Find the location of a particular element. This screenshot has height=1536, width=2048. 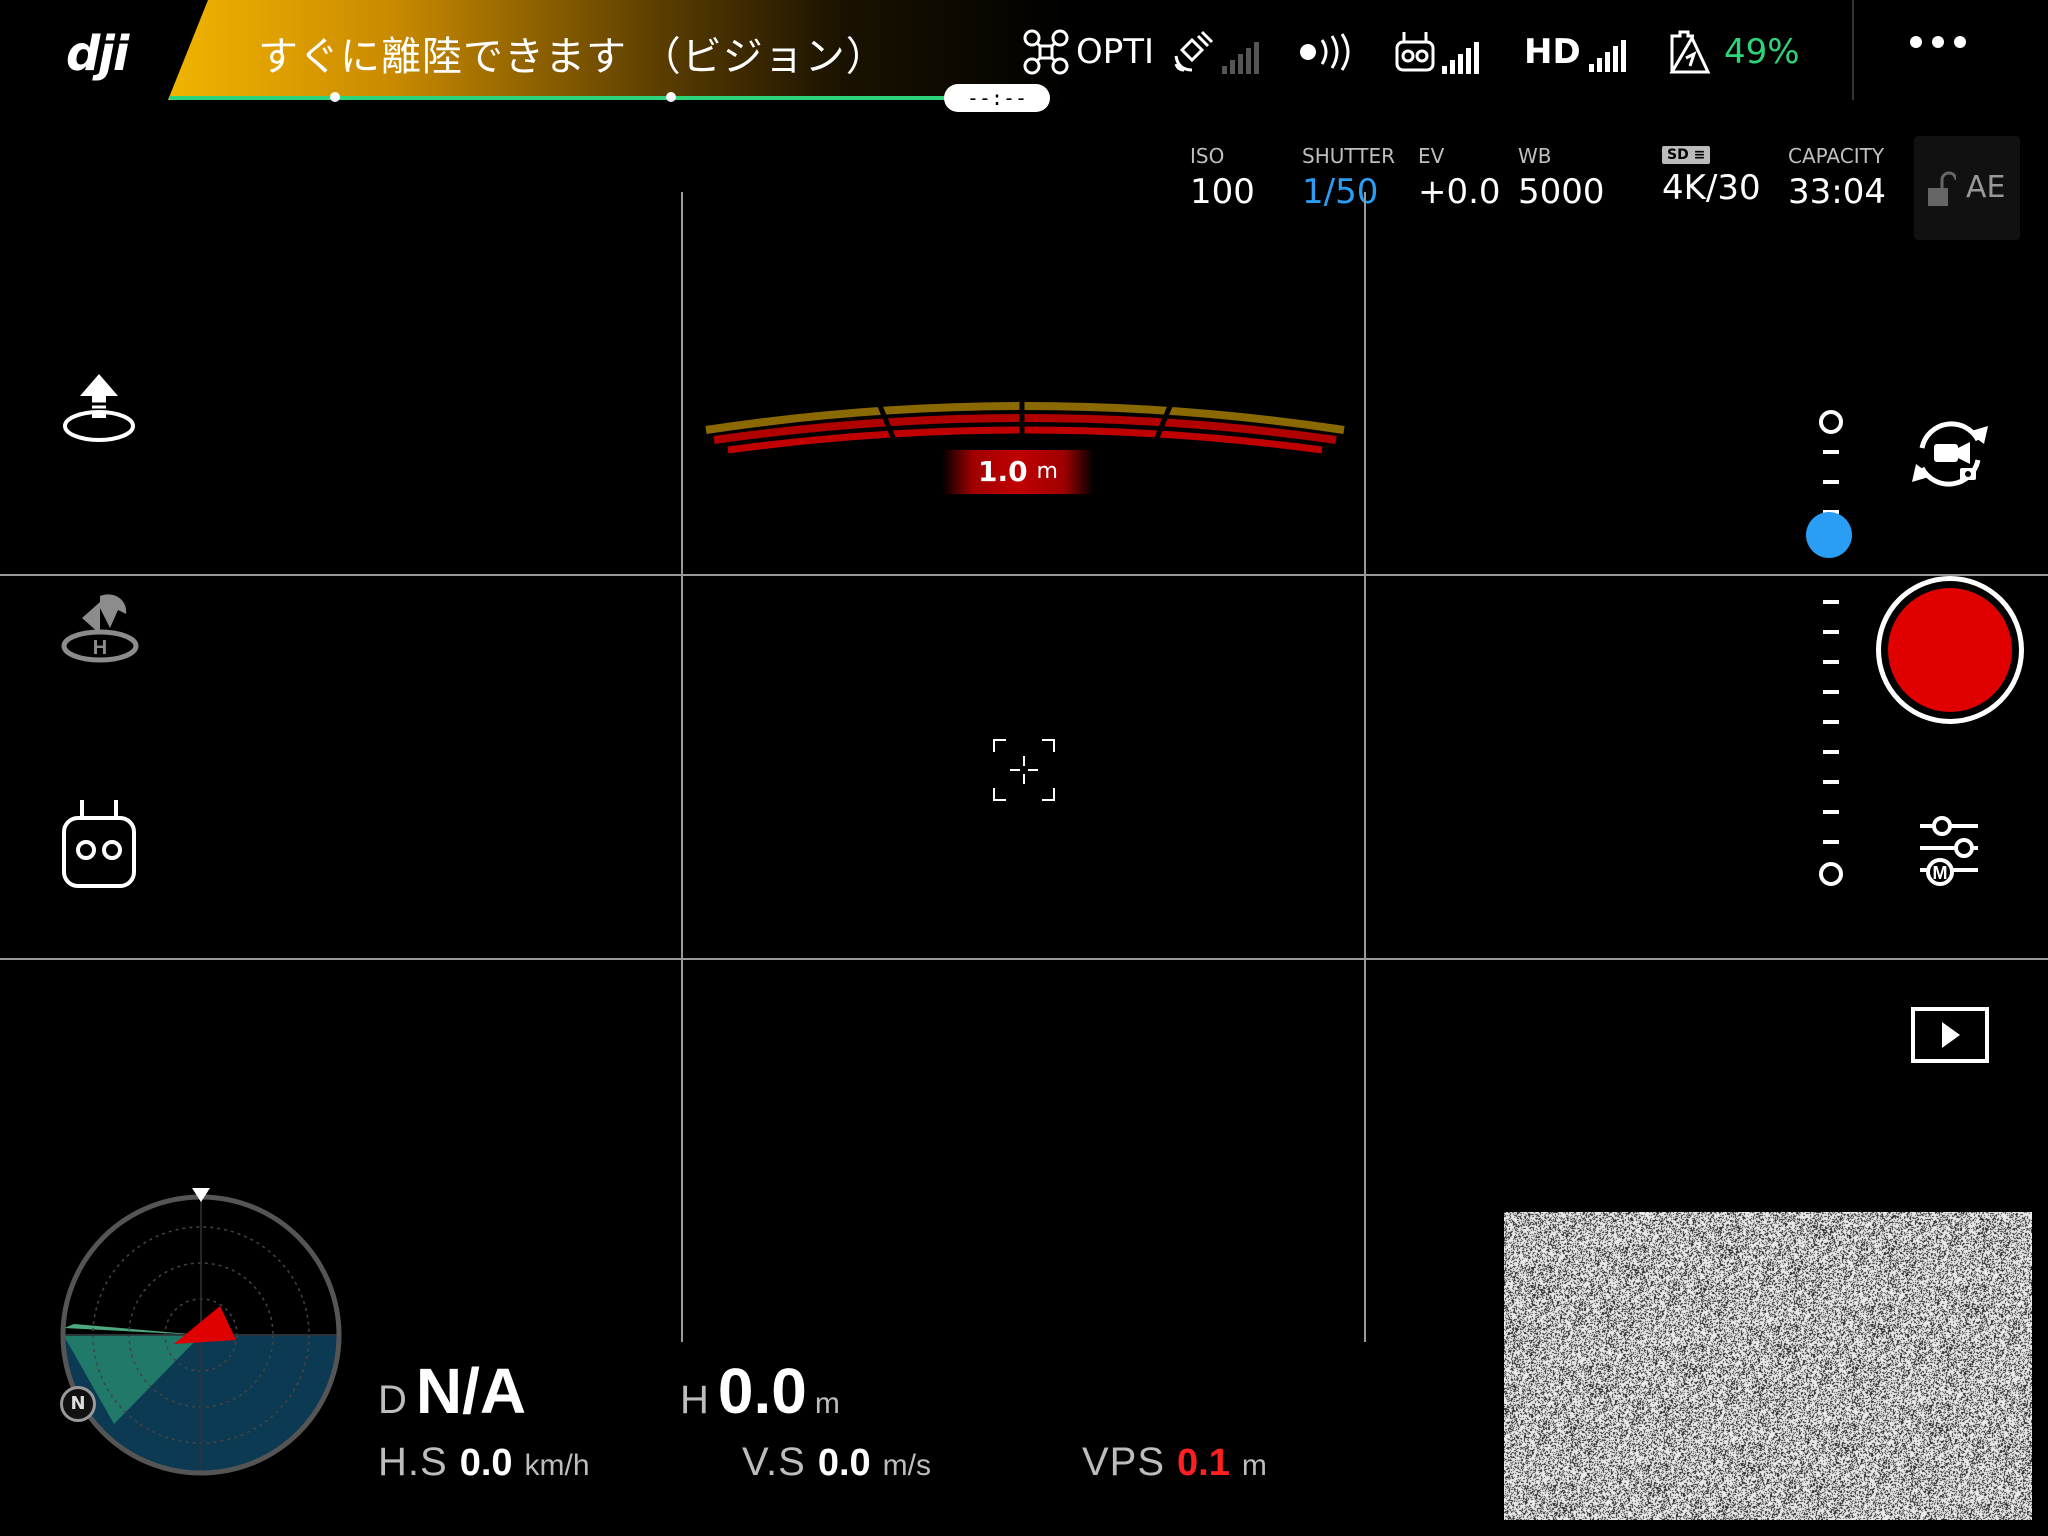

map-preview is located at coordinates (1768, 1366).